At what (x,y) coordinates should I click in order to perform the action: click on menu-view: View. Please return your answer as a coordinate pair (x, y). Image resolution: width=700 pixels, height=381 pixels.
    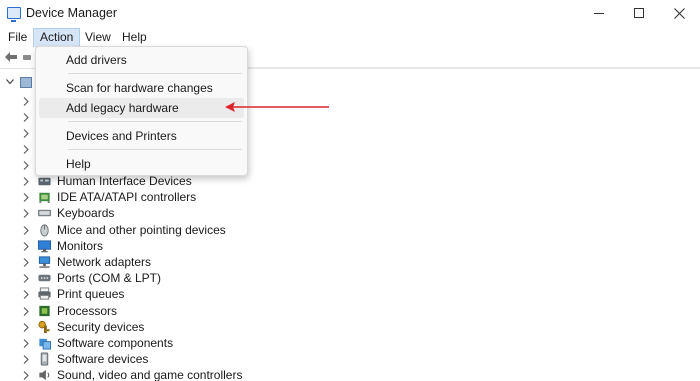
    Looking at the image, I should click on (98, 37).